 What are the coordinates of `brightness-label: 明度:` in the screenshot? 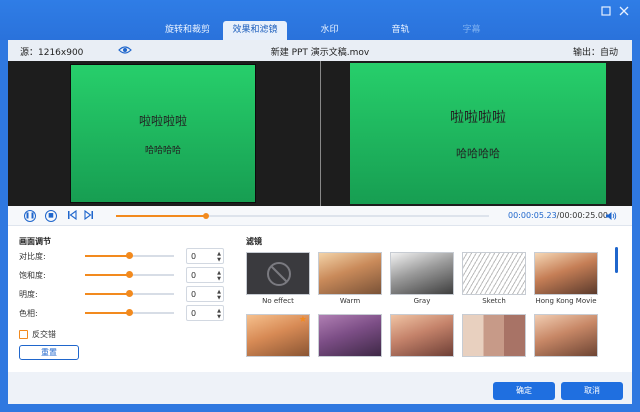 It's located at (28, 294).